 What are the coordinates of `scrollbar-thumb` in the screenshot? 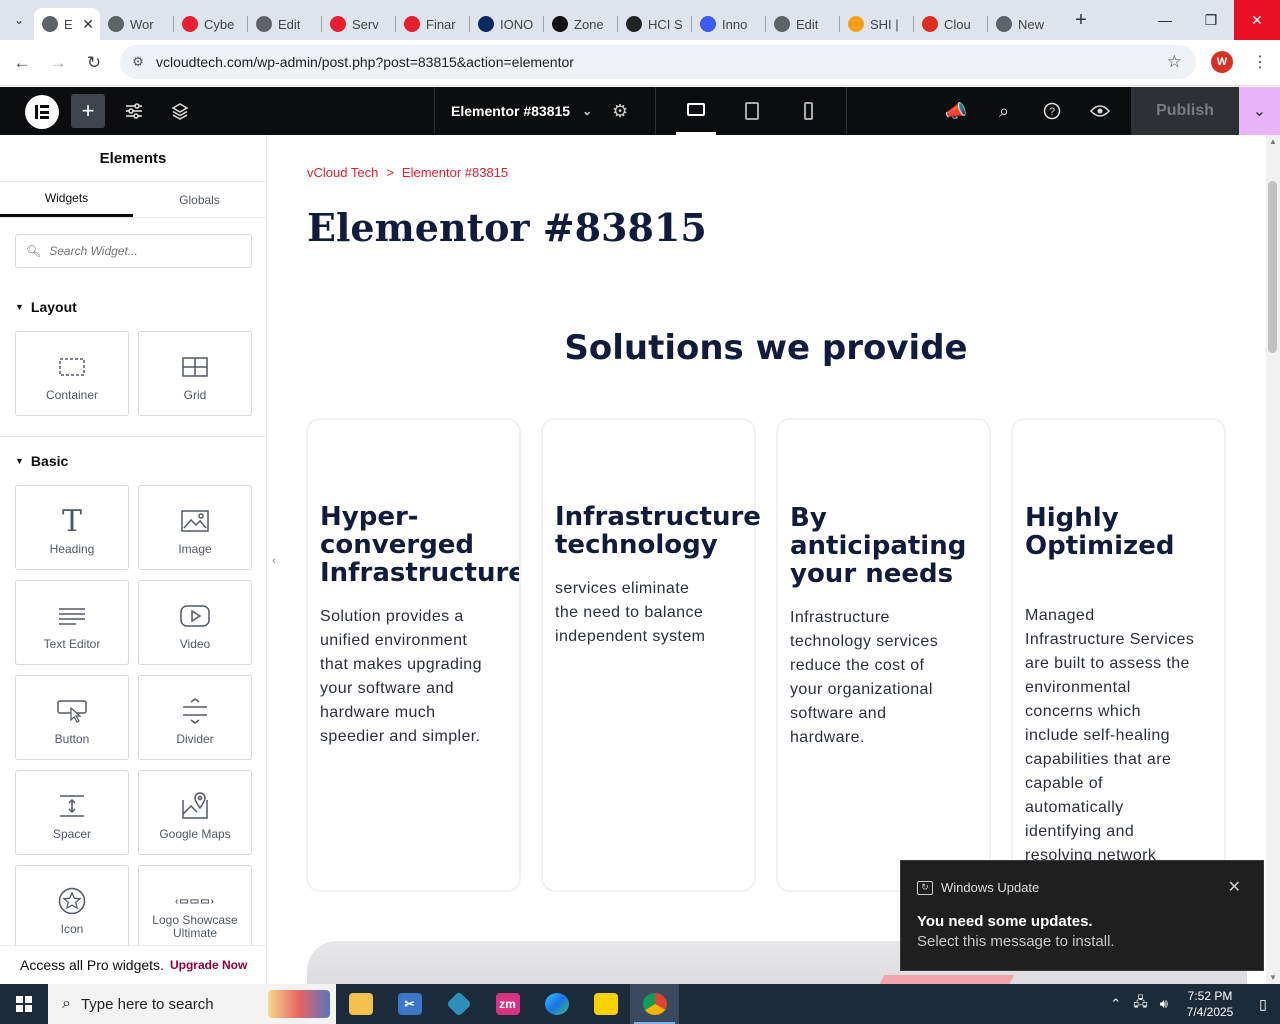 It's located at (1272, 267).